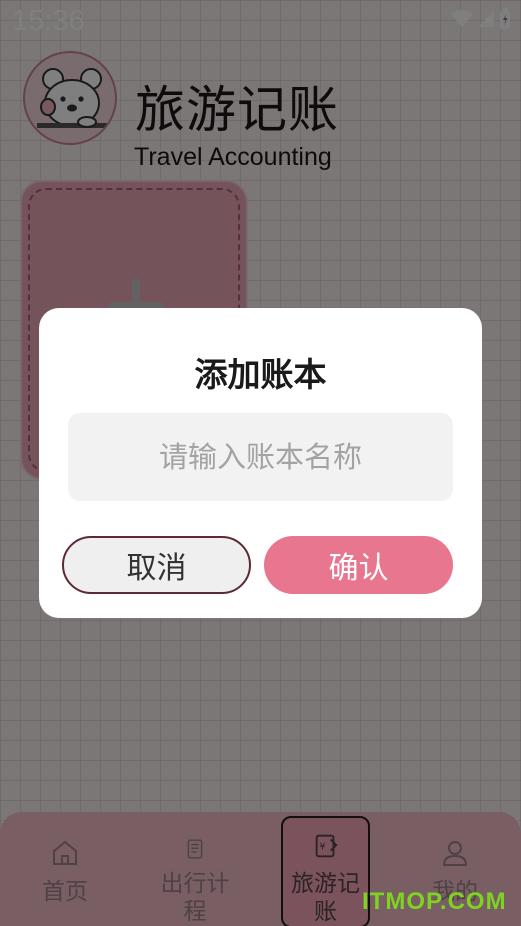  I want to click on book-name-input, so click(260, 457).